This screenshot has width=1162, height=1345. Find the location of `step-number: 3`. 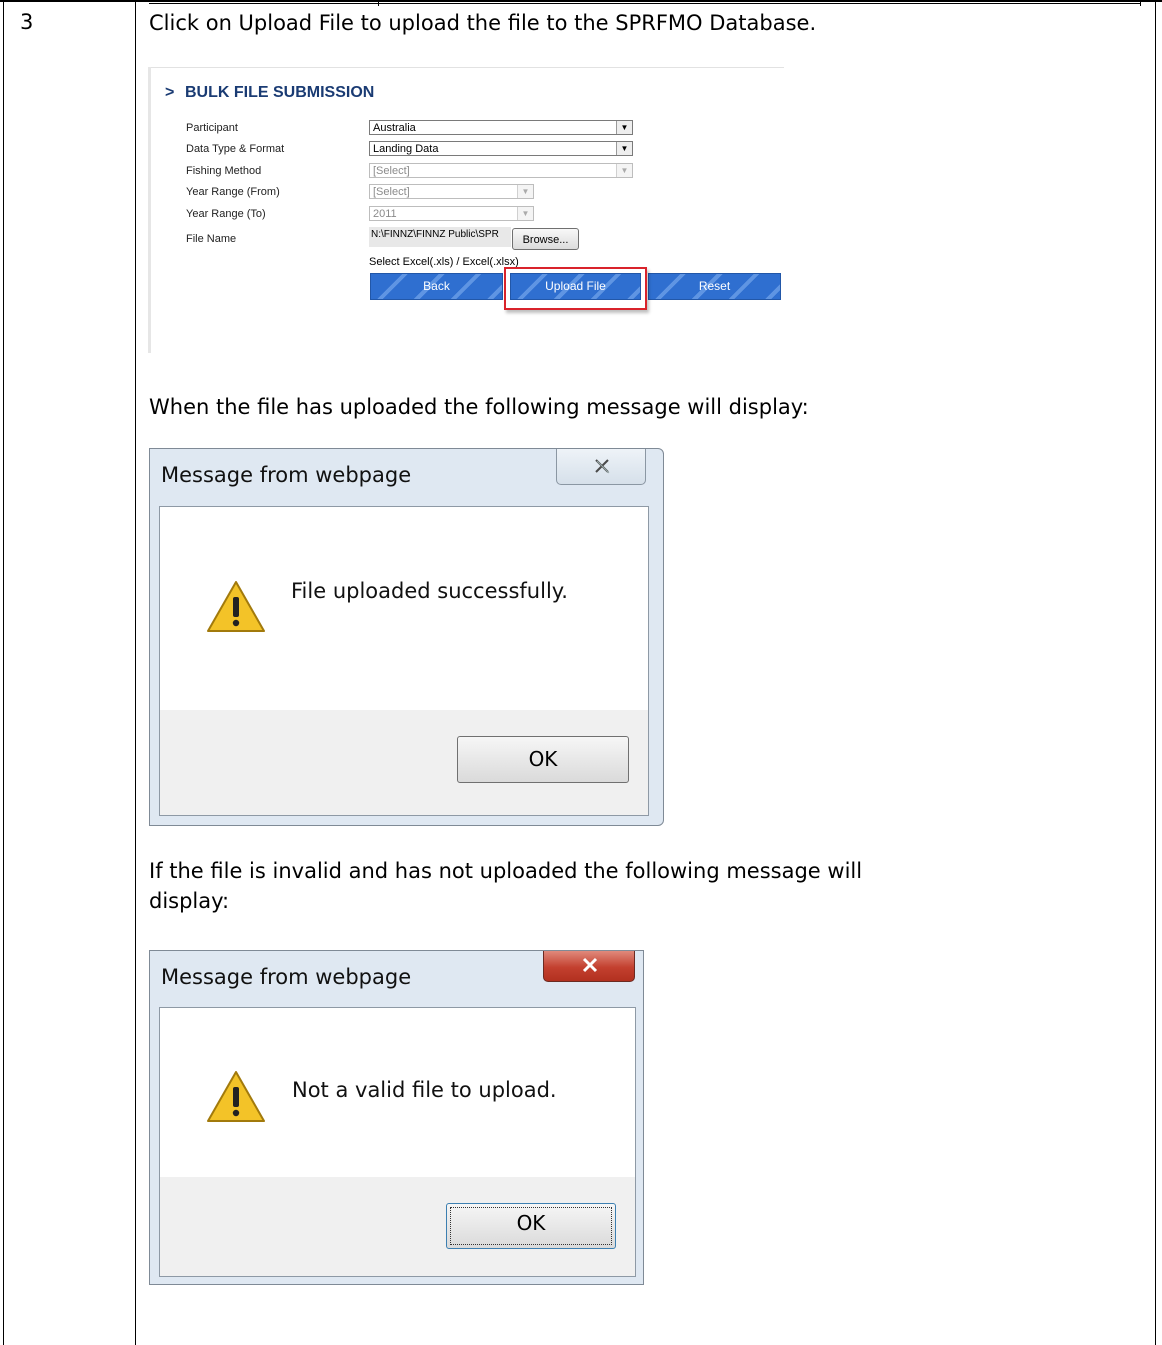

step-number: 3 is located at coordinates (27, 22).